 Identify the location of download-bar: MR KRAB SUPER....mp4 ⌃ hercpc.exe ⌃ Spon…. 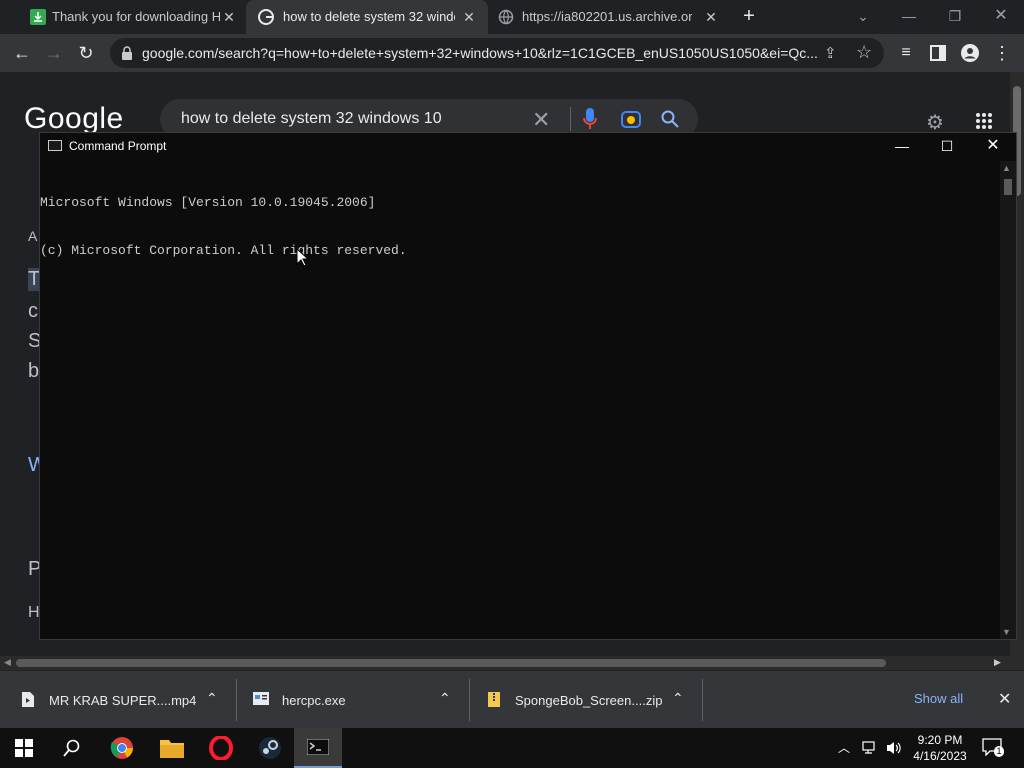
(512, 699).